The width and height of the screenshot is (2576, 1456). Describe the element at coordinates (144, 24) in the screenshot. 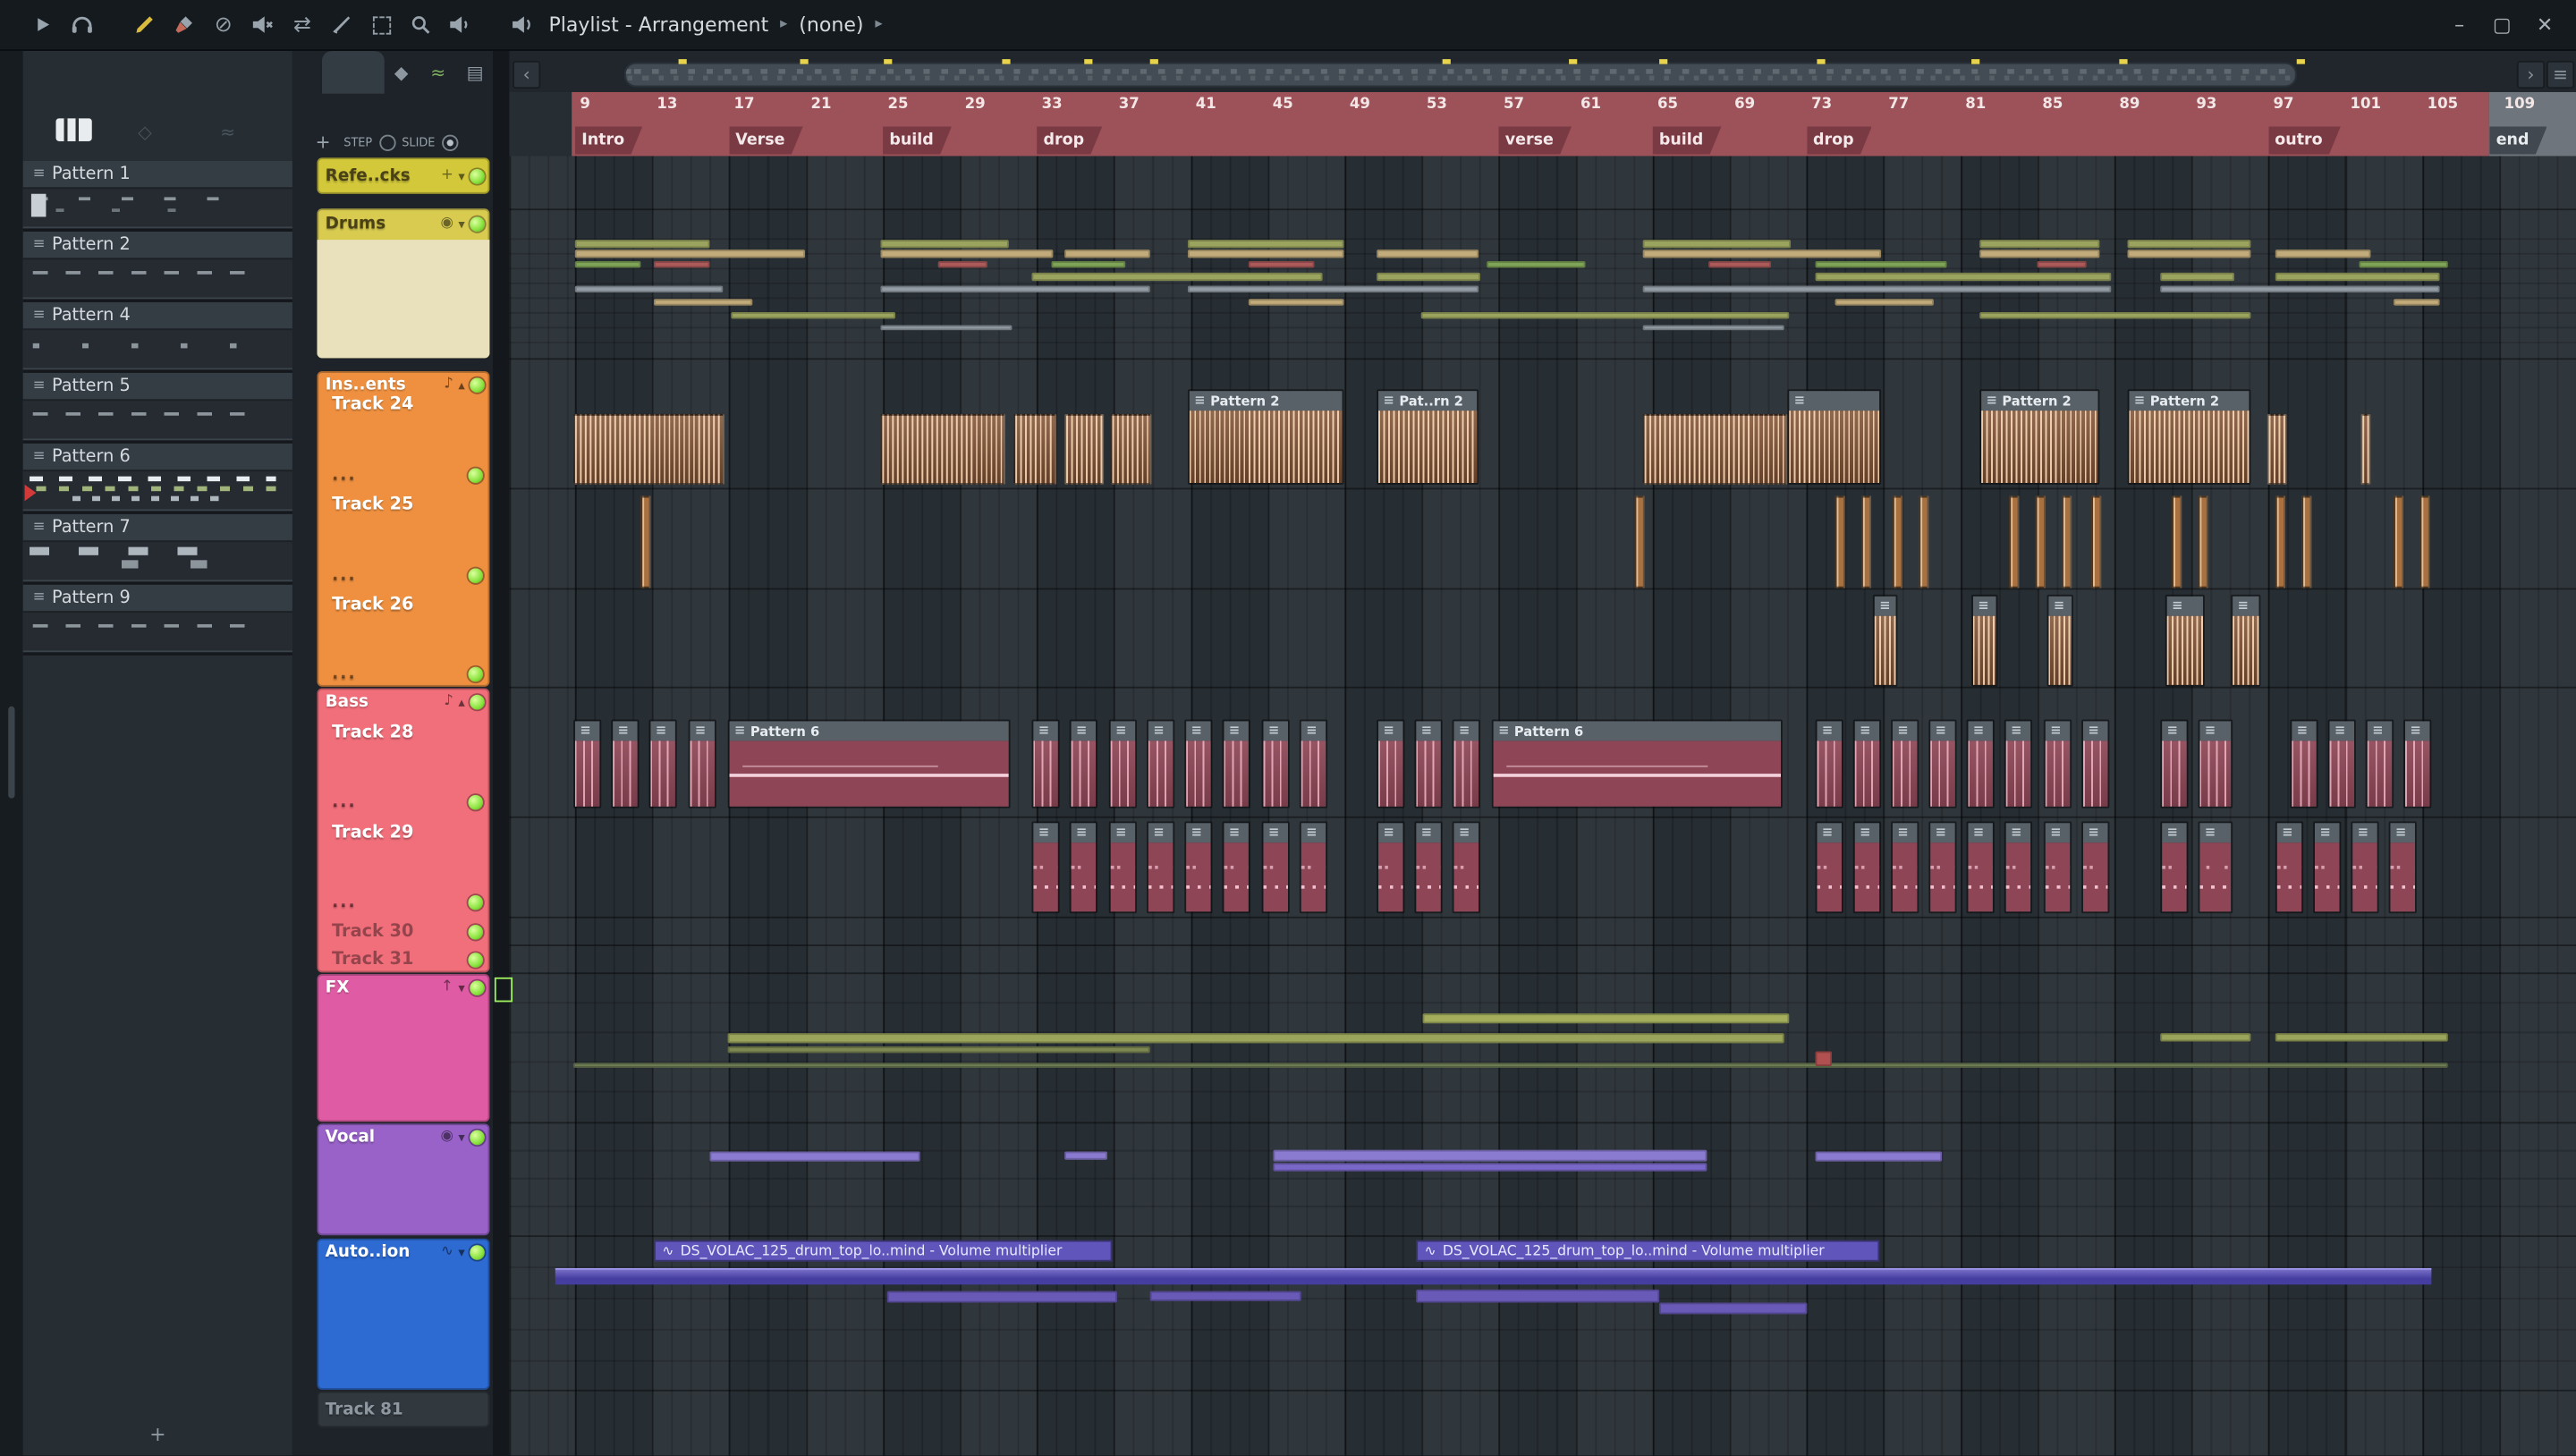

I see `pencil-icon` at that location.